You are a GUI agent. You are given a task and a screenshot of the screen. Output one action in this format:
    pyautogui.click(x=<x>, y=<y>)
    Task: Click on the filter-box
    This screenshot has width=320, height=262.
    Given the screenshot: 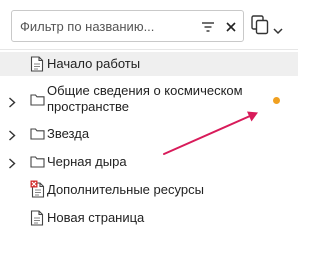 What is the action you would take?
    pyautogui.click(x=127, y=26)
    